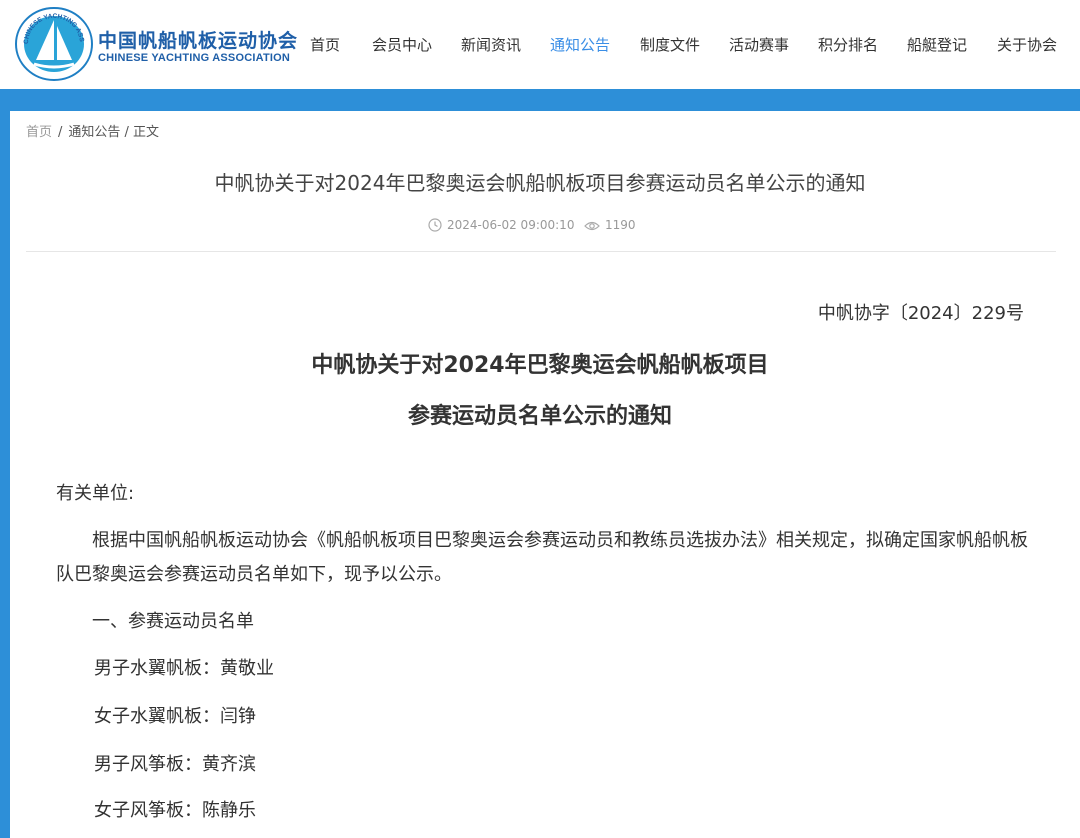  Describe the element at coordinates (39, 132) in the screenshot. I see `breadcrumb-home: 首页` at that location.